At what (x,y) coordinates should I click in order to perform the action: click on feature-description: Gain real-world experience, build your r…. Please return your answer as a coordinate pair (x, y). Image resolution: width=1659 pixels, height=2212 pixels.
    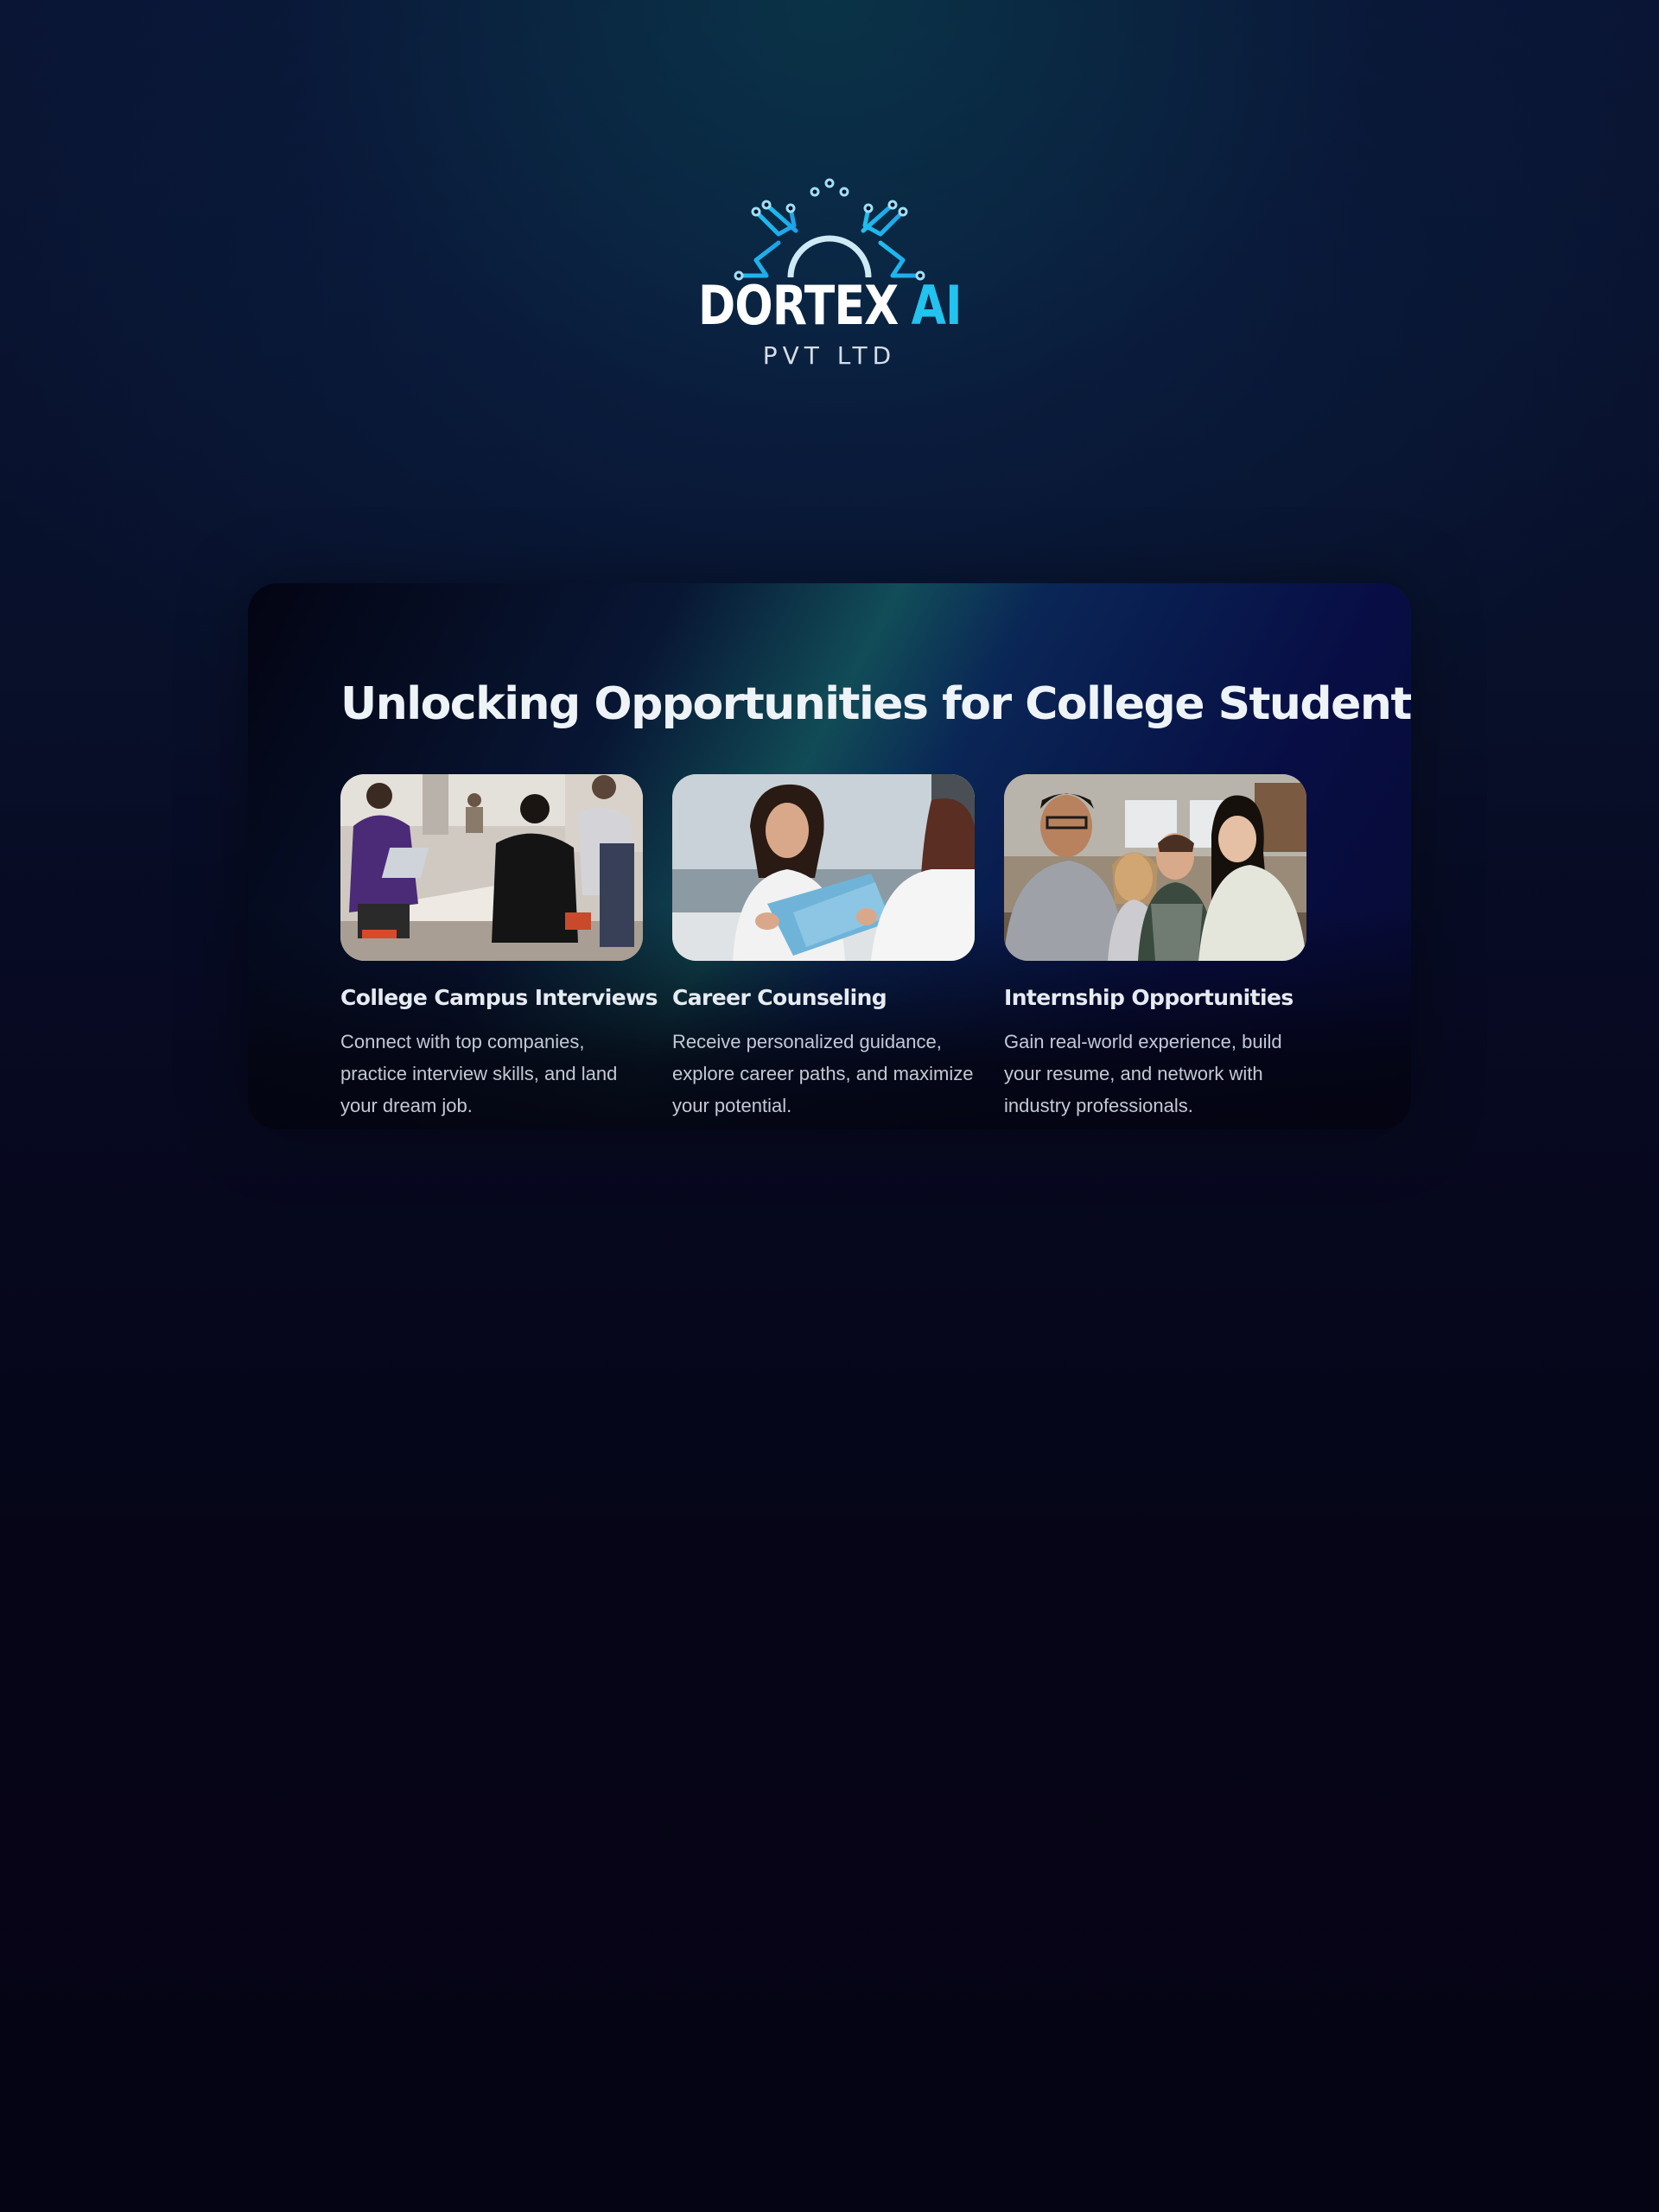
    Looking at the image, I should click on (1143, 1073).